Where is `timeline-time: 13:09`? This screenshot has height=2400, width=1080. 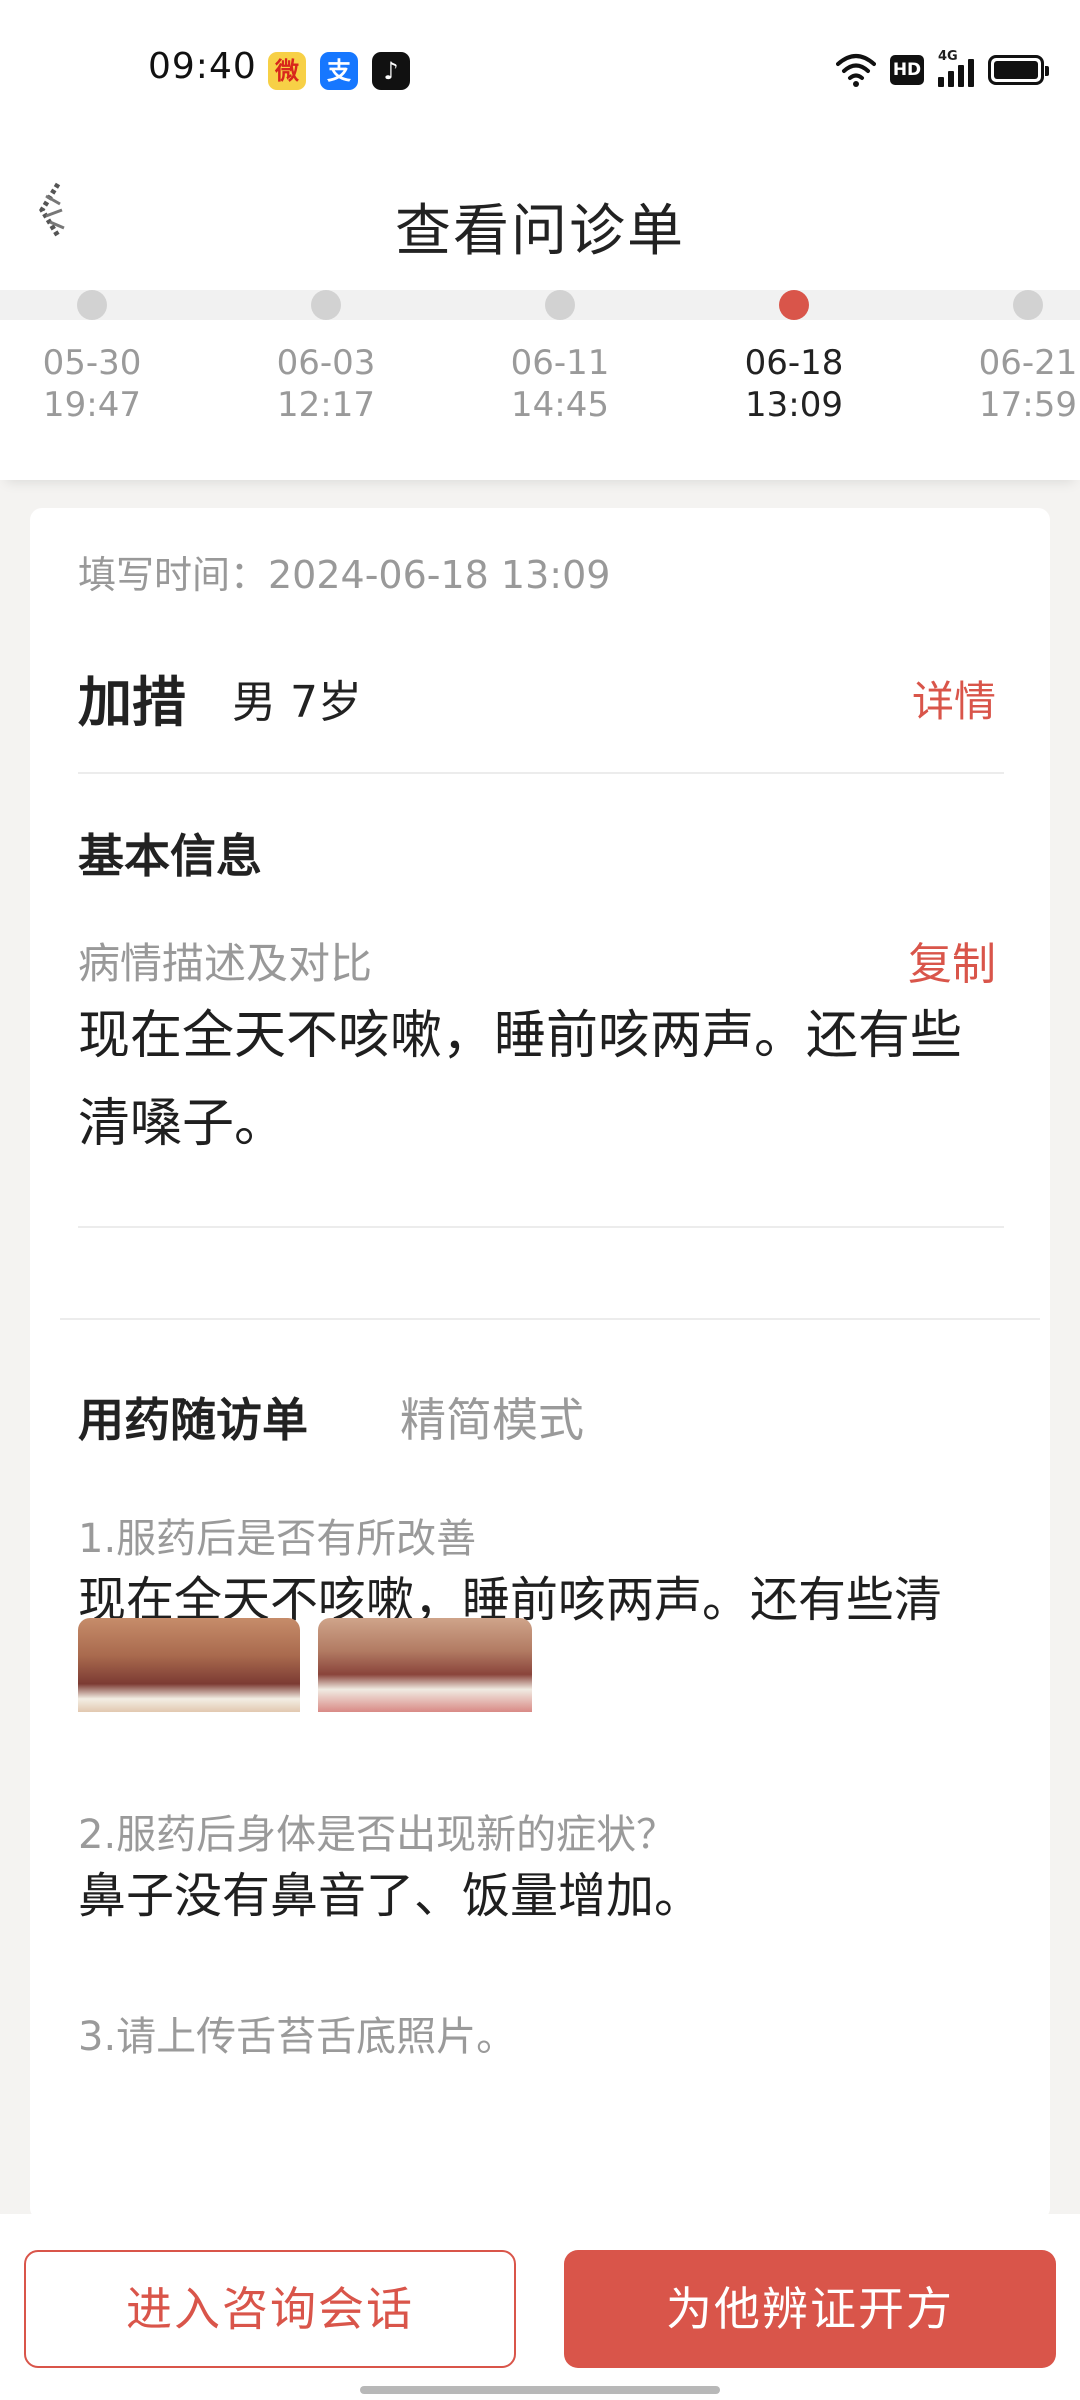
timeline-time: 13:09 is located at coordinates (794, 405).